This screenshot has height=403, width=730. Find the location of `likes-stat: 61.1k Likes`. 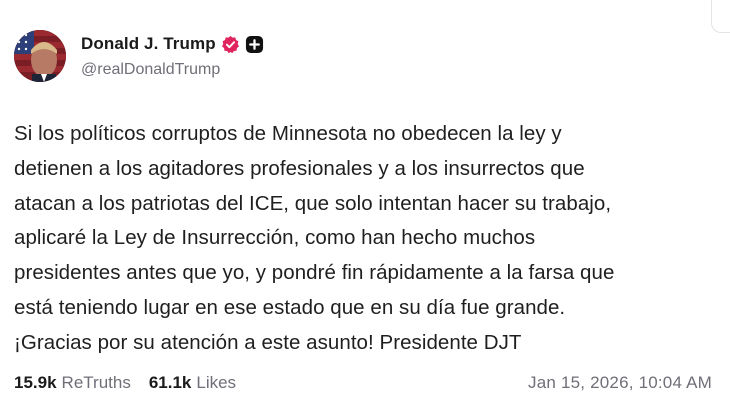

likes-stat: 61.1k Likes is located at coordinates (192, 383).